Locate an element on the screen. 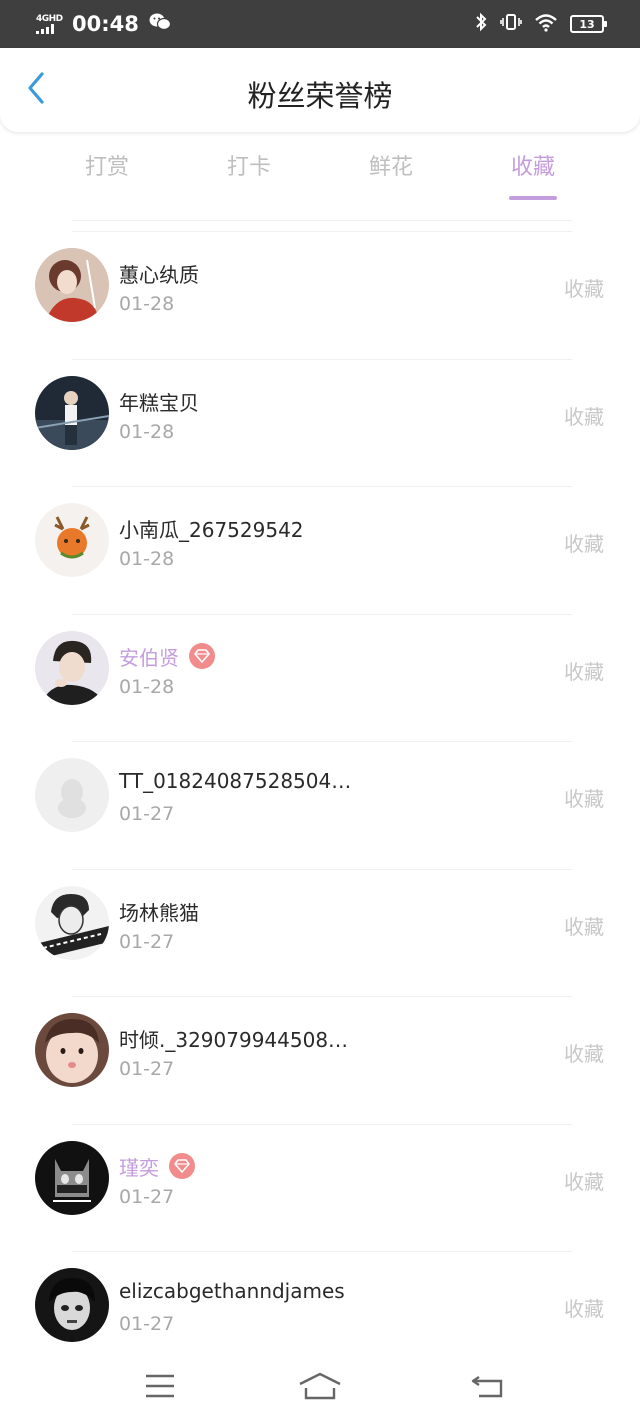 The image size is (640, 1422). name-wrap: 小南瓜_267529542 is located at coordinates (211, 528).